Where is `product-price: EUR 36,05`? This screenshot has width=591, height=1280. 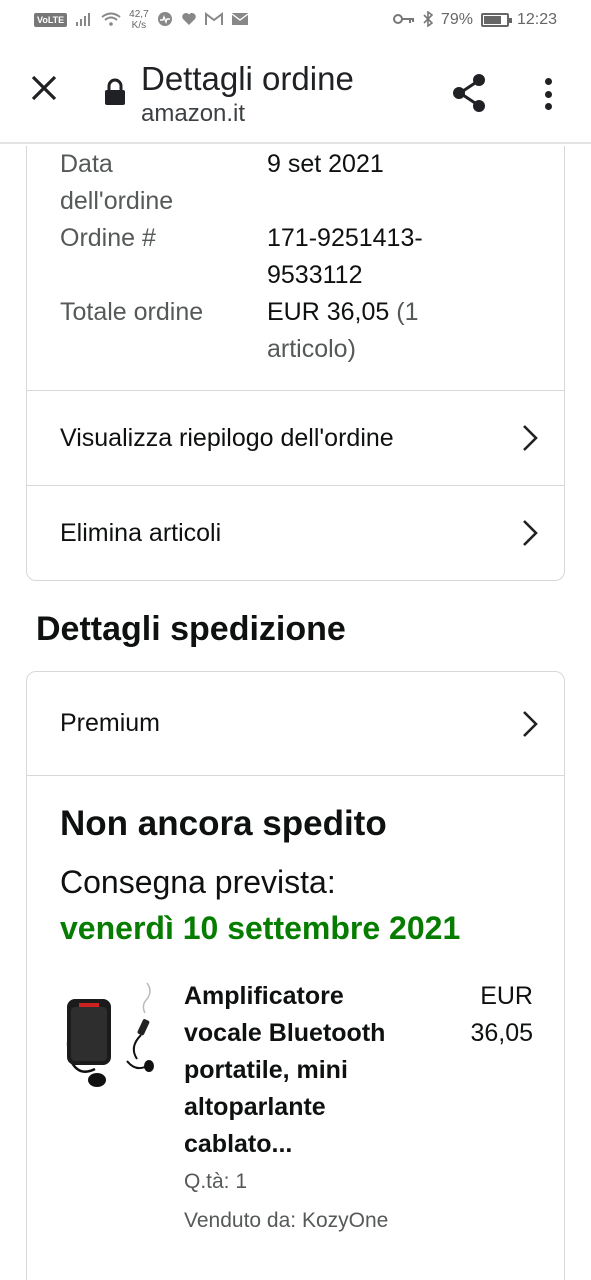 product-price: EUR 36,05 is located at coordinates (489, 1015).